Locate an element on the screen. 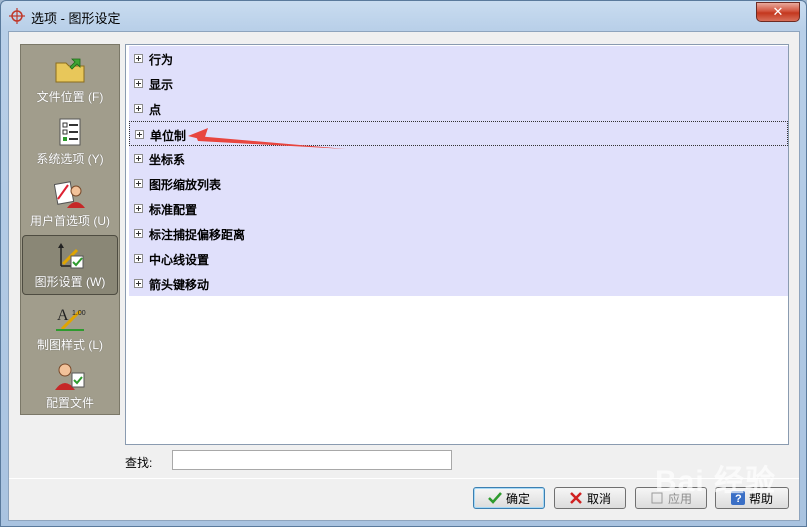 The image size is (807, 527). checkmark-icon is located at coordinates (495, 498).